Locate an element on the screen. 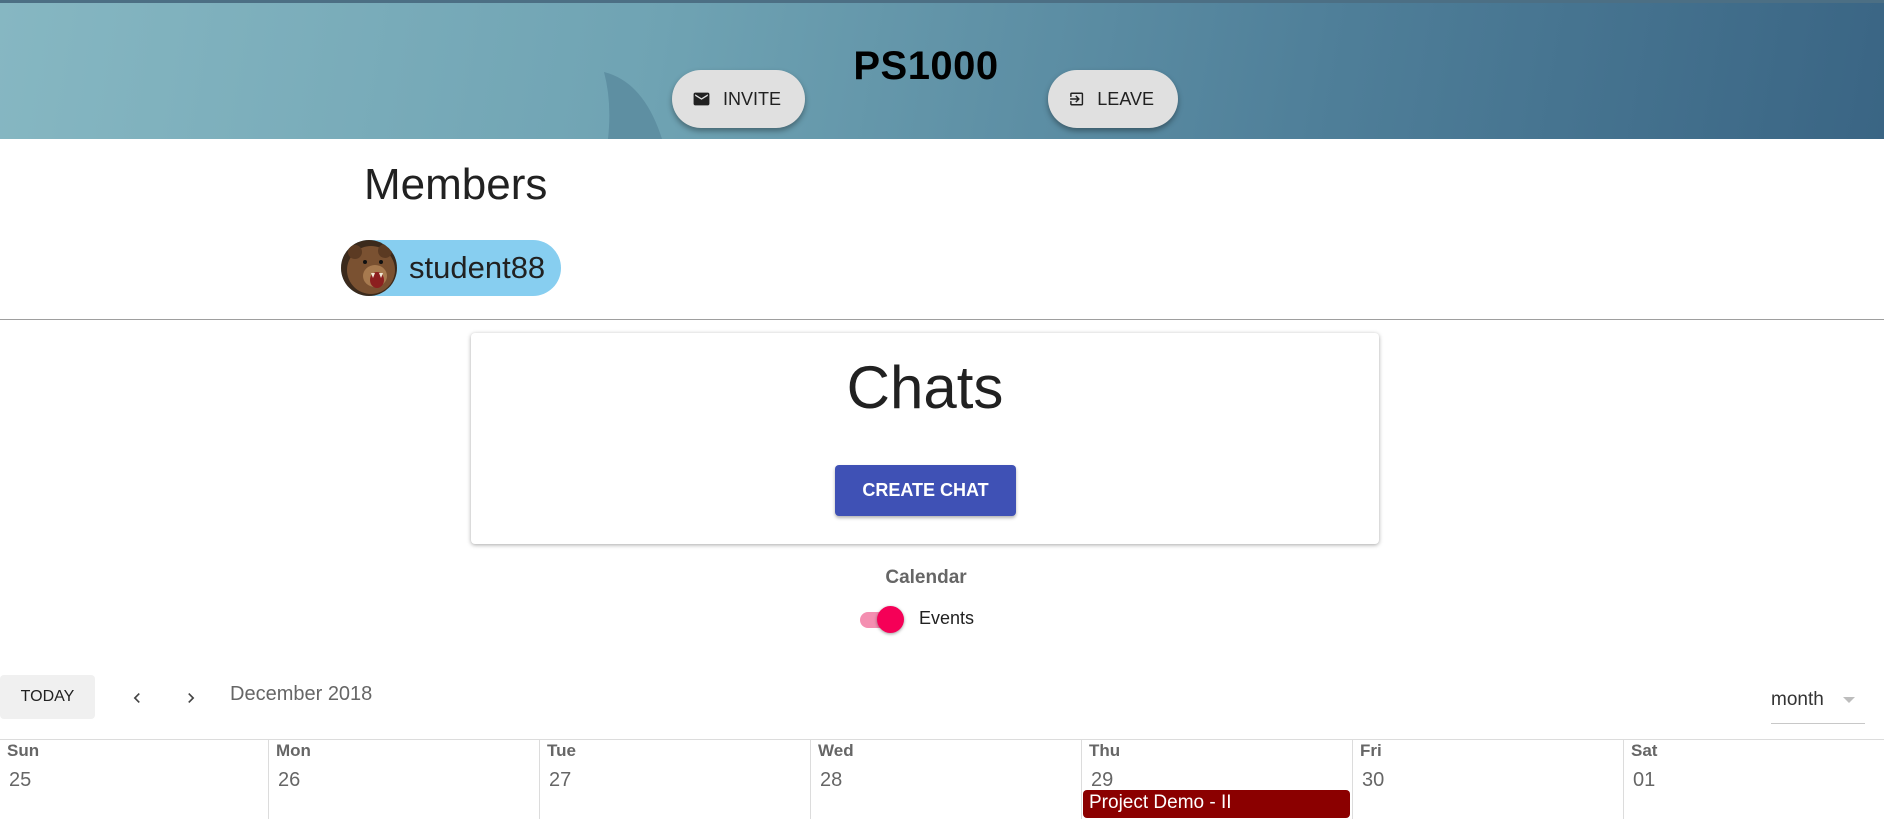 This screenshot has width=1884, height=819. bear-avatar-image is located at coordinates (369, 268).